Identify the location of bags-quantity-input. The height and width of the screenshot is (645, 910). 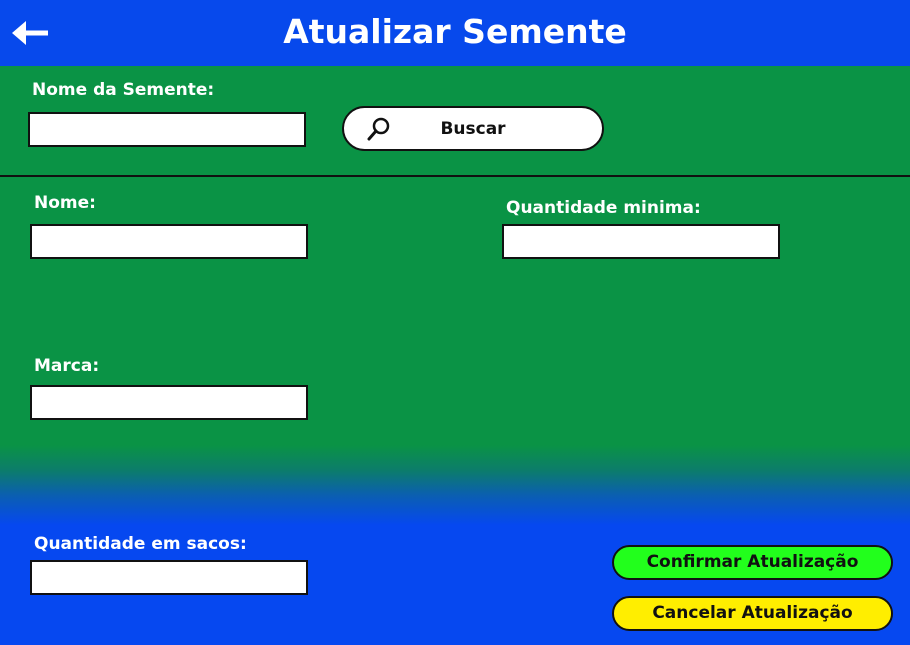
(169, 577).